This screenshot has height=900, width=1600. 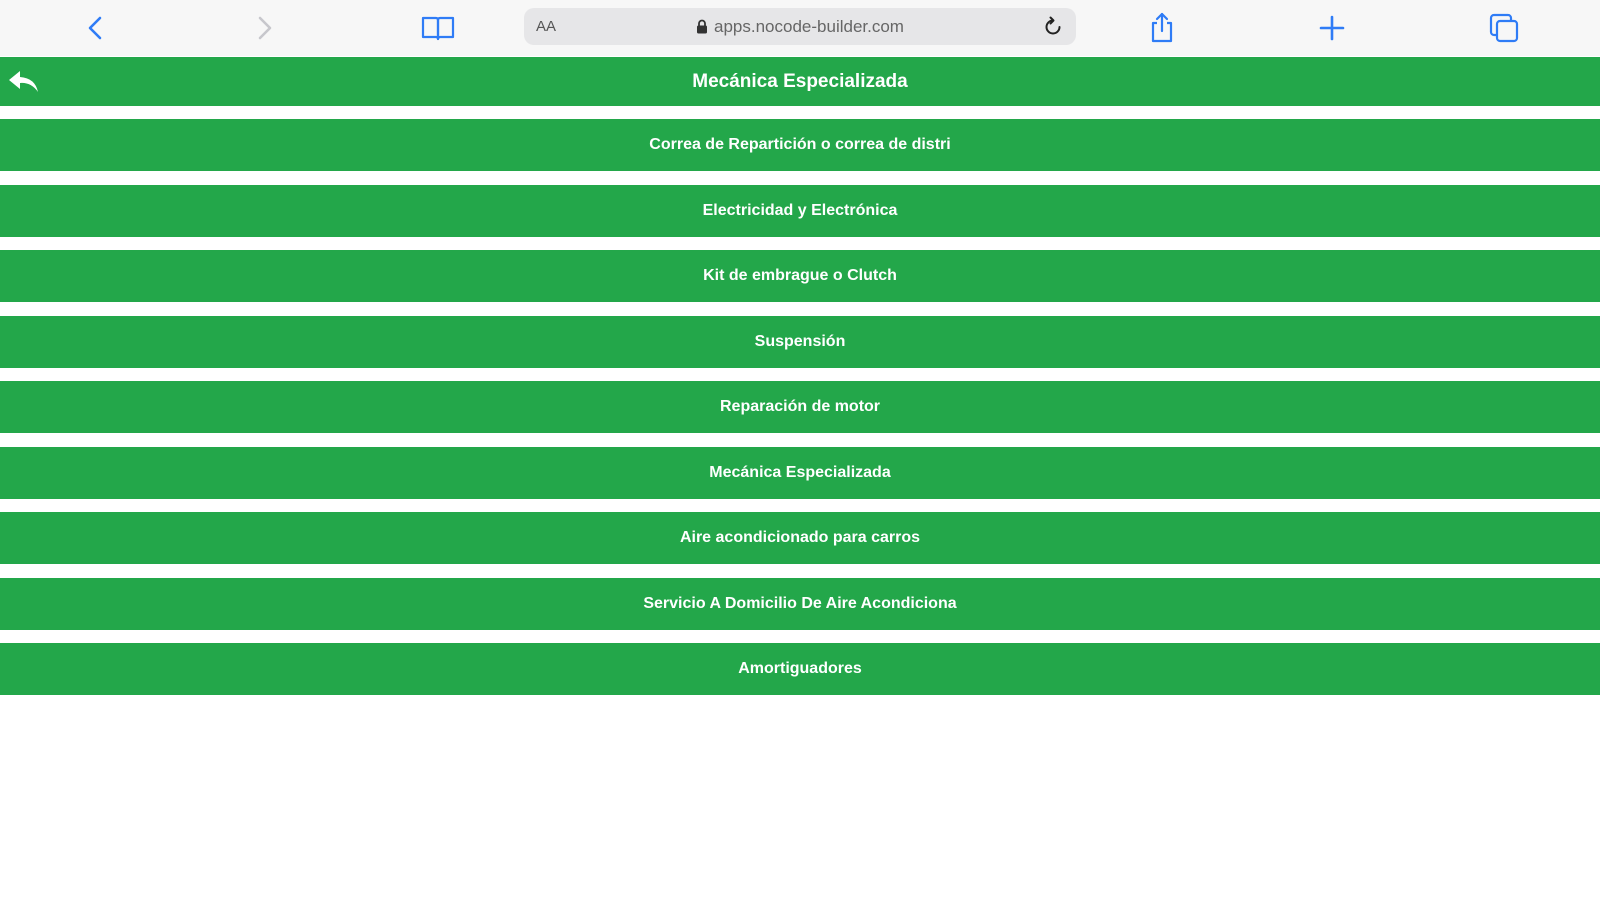 What do you see at coordinates (1053, 27) in the screenshot?
I see `reload-icon` at bounding box center [1053, 27].